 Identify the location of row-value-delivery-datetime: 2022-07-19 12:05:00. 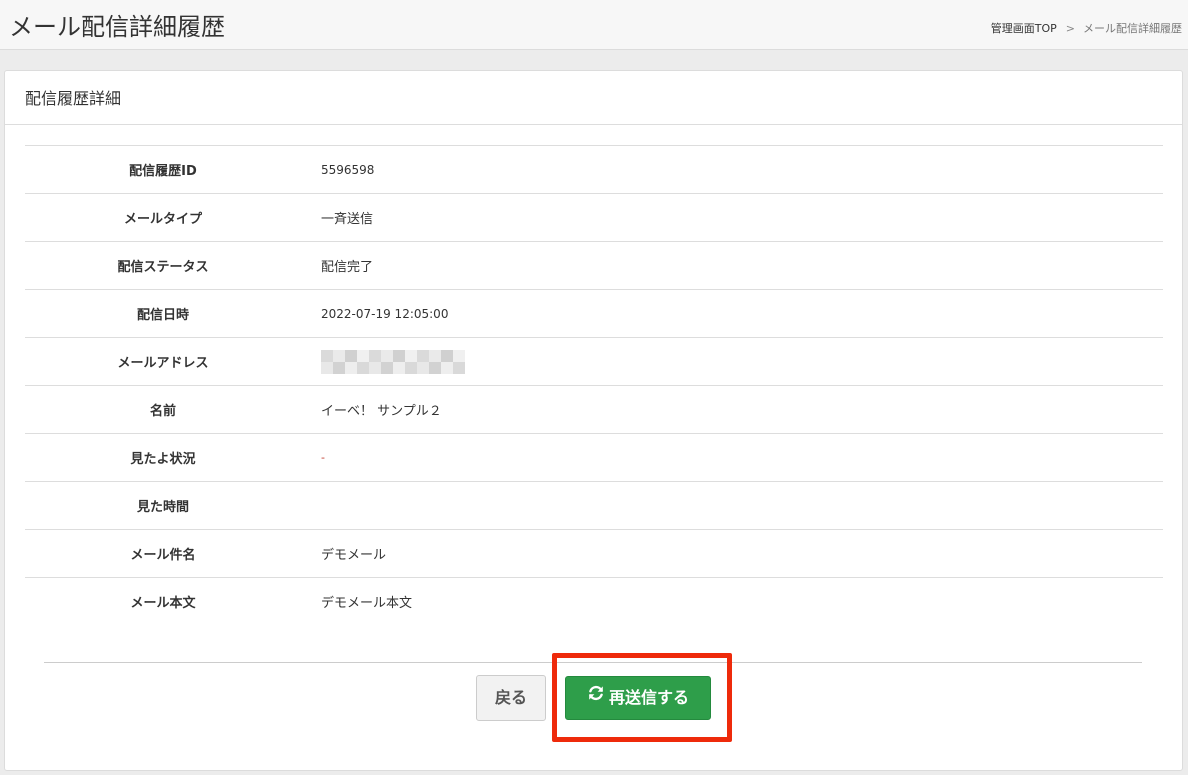
(732, 313).